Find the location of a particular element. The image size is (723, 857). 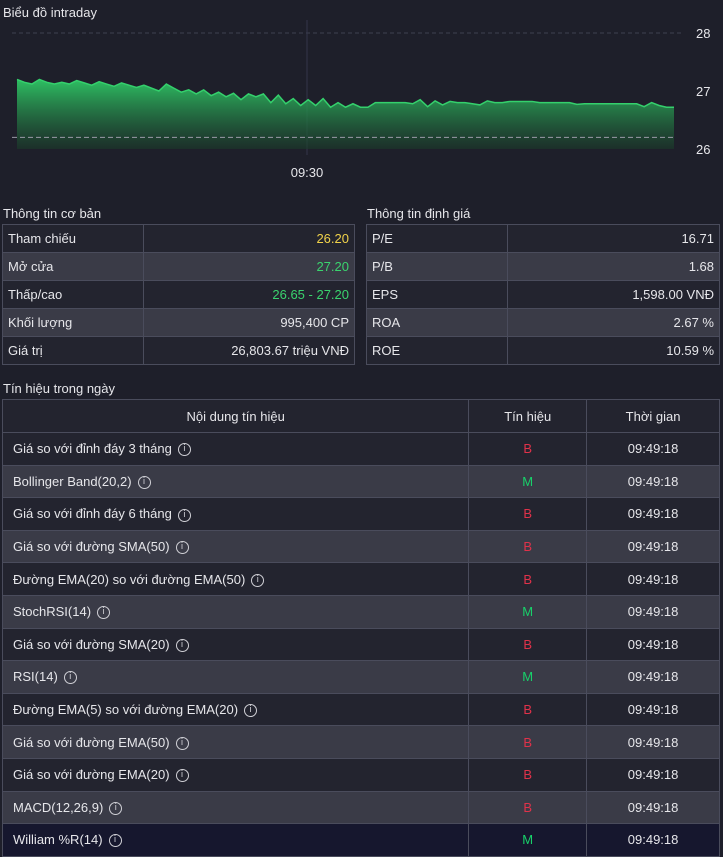

valuation-value: 1,598.00 VNĐ is located at coordinates (613, 294).